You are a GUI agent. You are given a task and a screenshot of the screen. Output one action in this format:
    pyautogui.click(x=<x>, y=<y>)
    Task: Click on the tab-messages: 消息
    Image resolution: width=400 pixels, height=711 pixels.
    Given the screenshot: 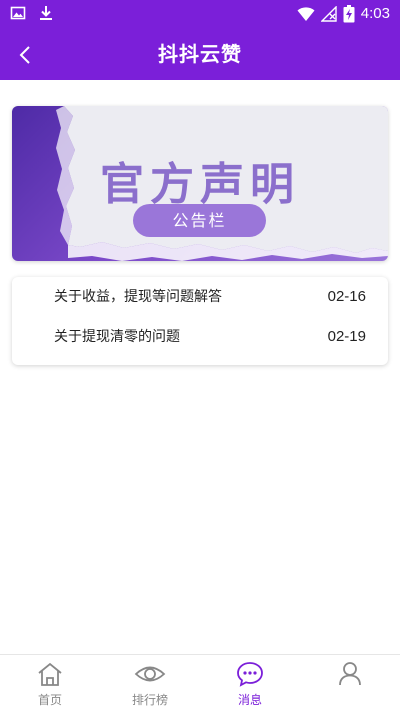 What is the action you would take?
    pyautogui.click(x=250, y=683)
    